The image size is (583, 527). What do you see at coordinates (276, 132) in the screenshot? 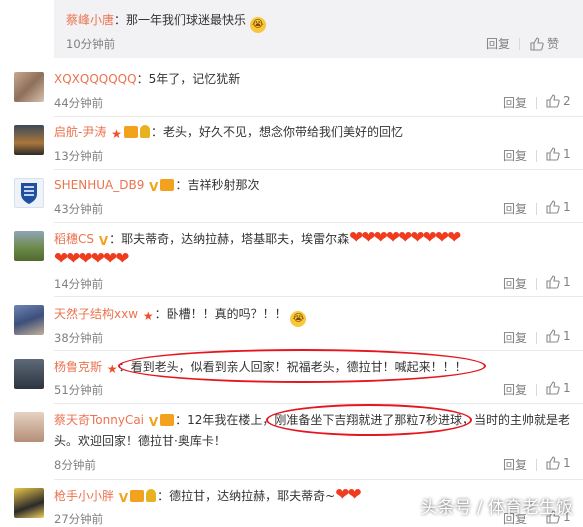
I see `comment-text: ：老头，好久不见，想念你带给我们美好的回忆` at bounding box center [276, 132].